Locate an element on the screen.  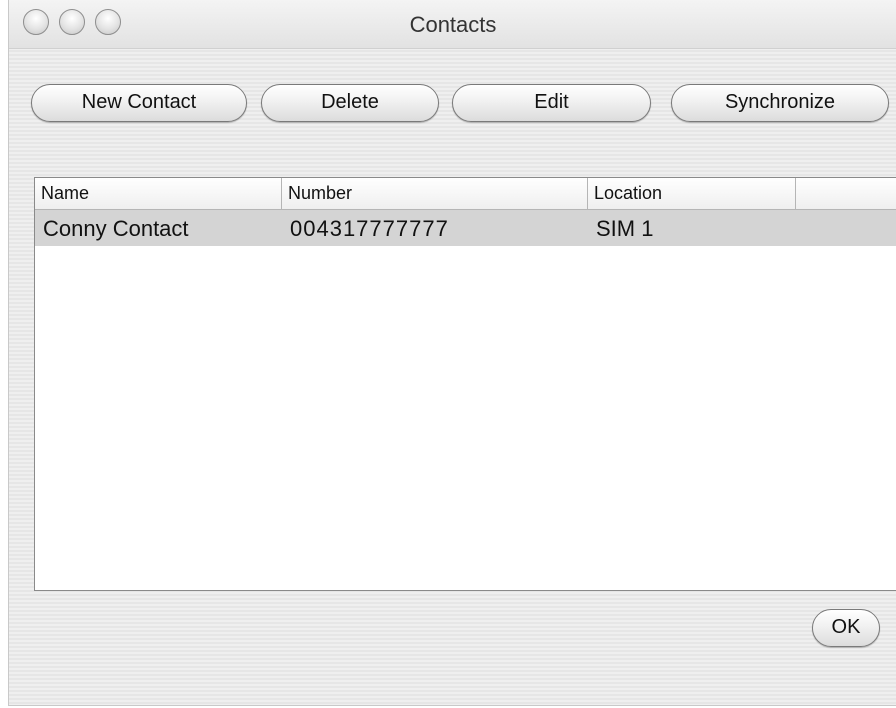
column-header-number: Number is located at coordinates (435, 193).